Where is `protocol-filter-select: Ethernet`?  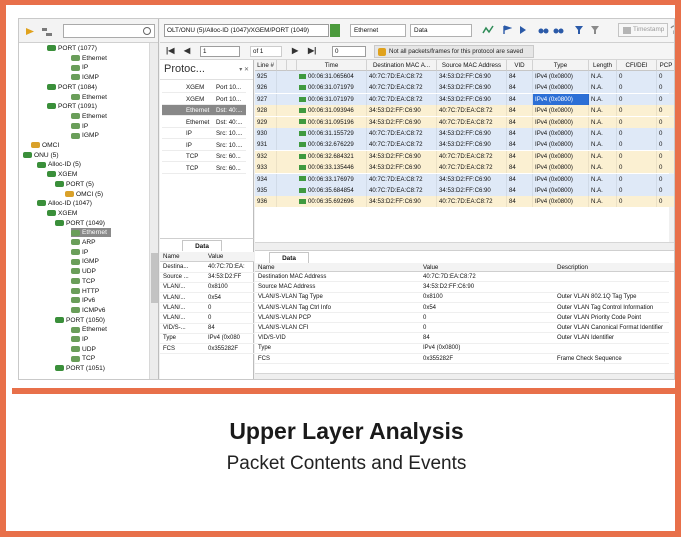 protocol-filter-select: Ethernet is located at coordinates (378, 30).